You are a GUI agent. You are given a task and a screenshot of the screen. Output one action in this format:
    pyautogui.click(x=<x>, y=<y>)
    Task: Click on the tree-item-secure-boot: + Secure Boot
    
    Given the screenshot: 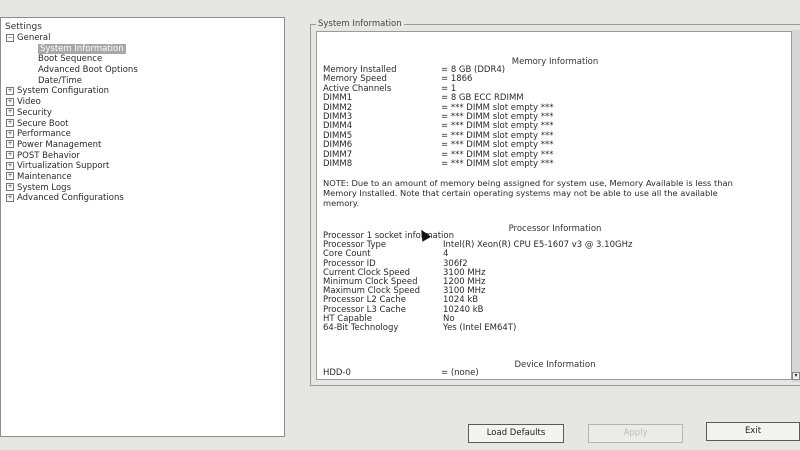 What is the action you would take?
    pyautogui.click(x=72, y=124)
    